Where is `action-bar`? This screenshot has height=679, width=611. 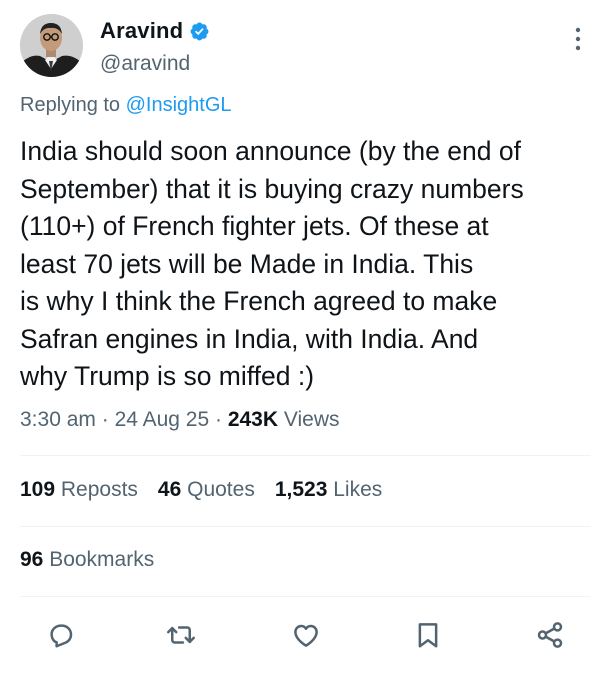
action-bar is located at coordinates (305, 634).